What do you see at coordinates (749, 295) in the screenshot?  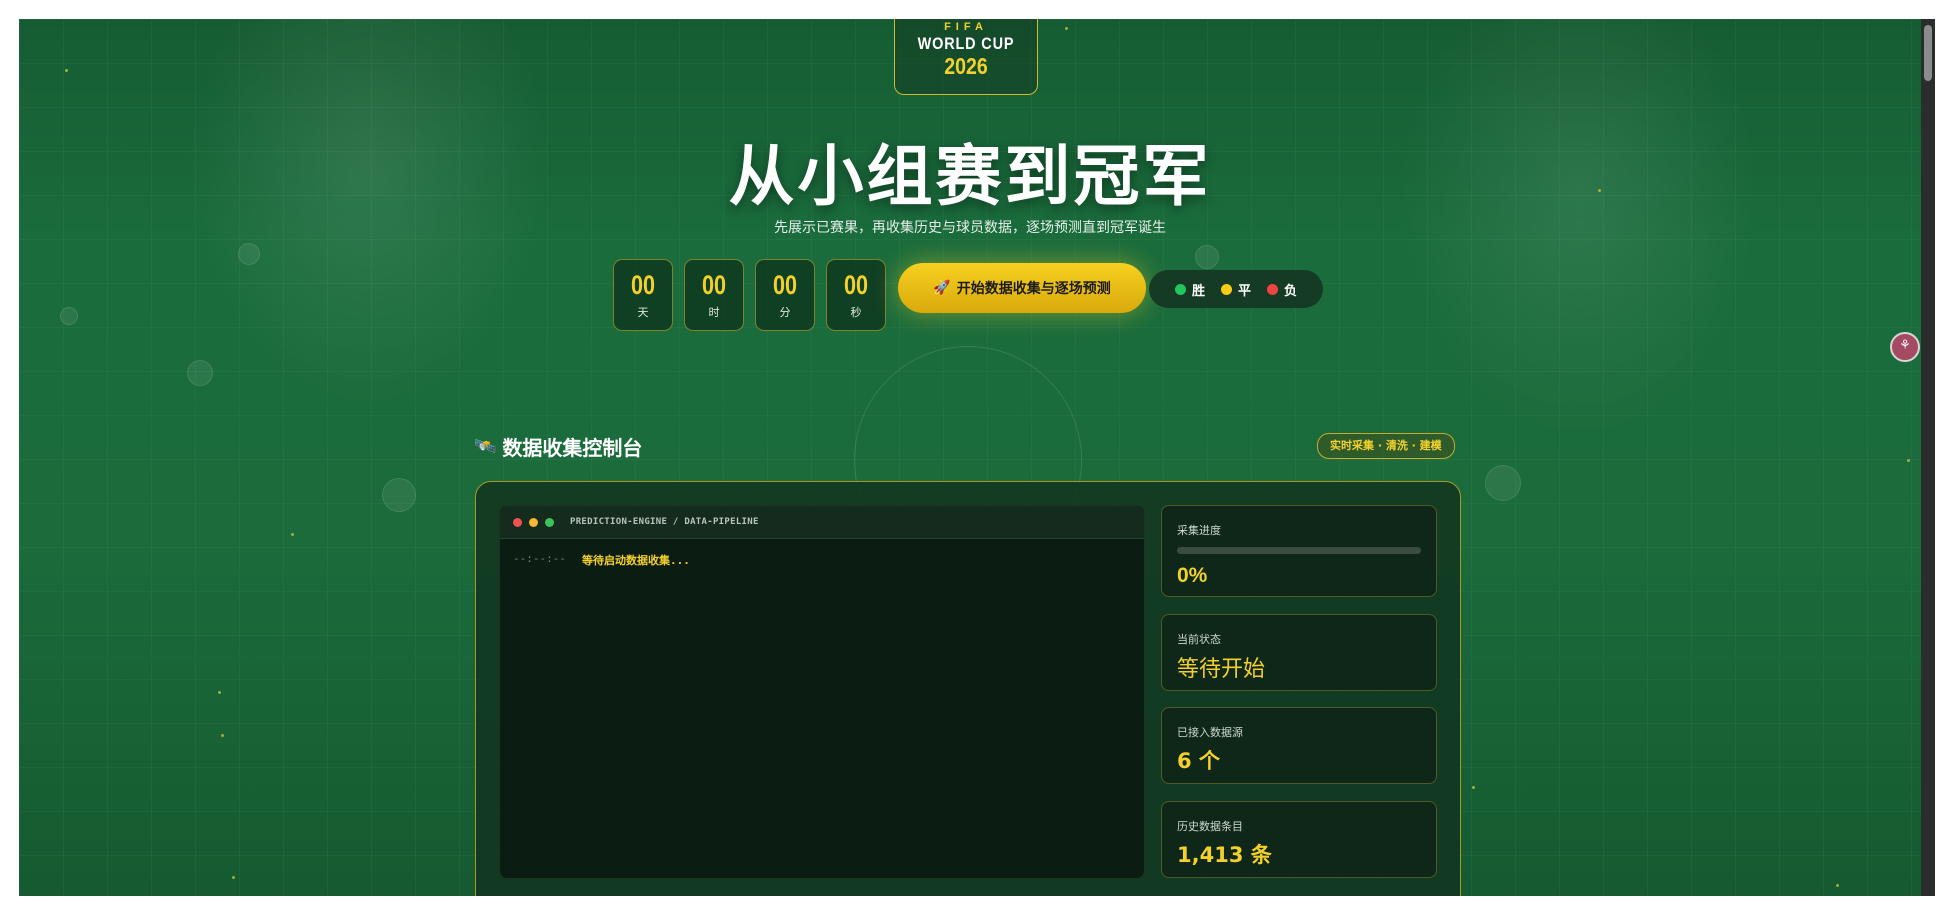 I see `countdown: 00 天 00 时 00 分 00 秒` at bounding box center [749, 295].